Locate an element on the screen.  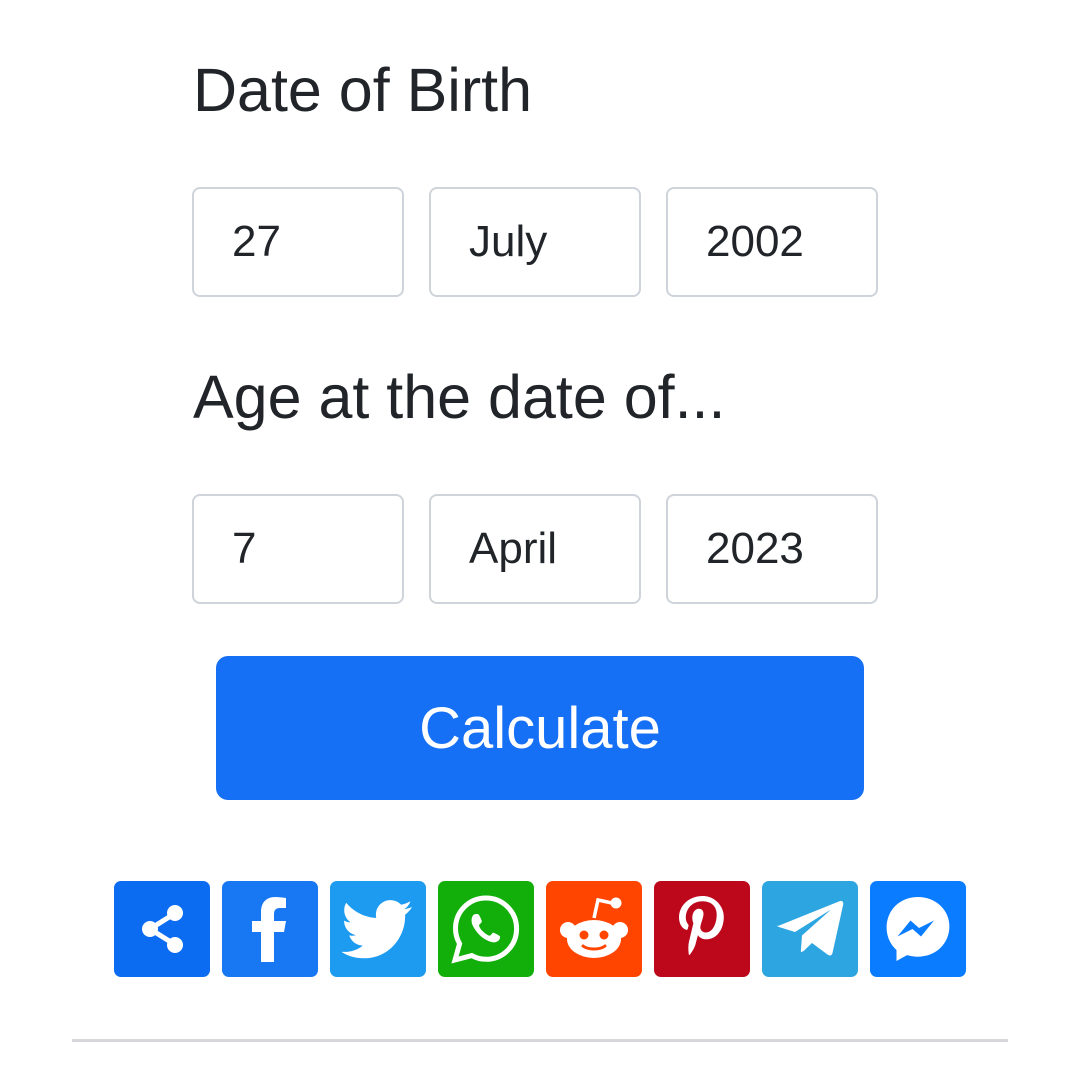
dob-year-select: 2002 is located at coordinates (772, 242).